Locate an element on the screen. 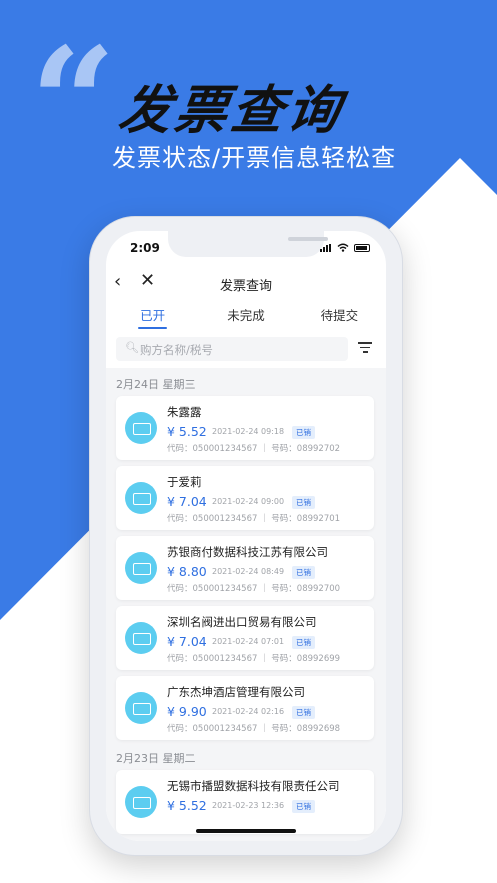  invoice-code-number: 代码：050001234567 ｜ 号码：08992700 is located at coordinates (254, 589).